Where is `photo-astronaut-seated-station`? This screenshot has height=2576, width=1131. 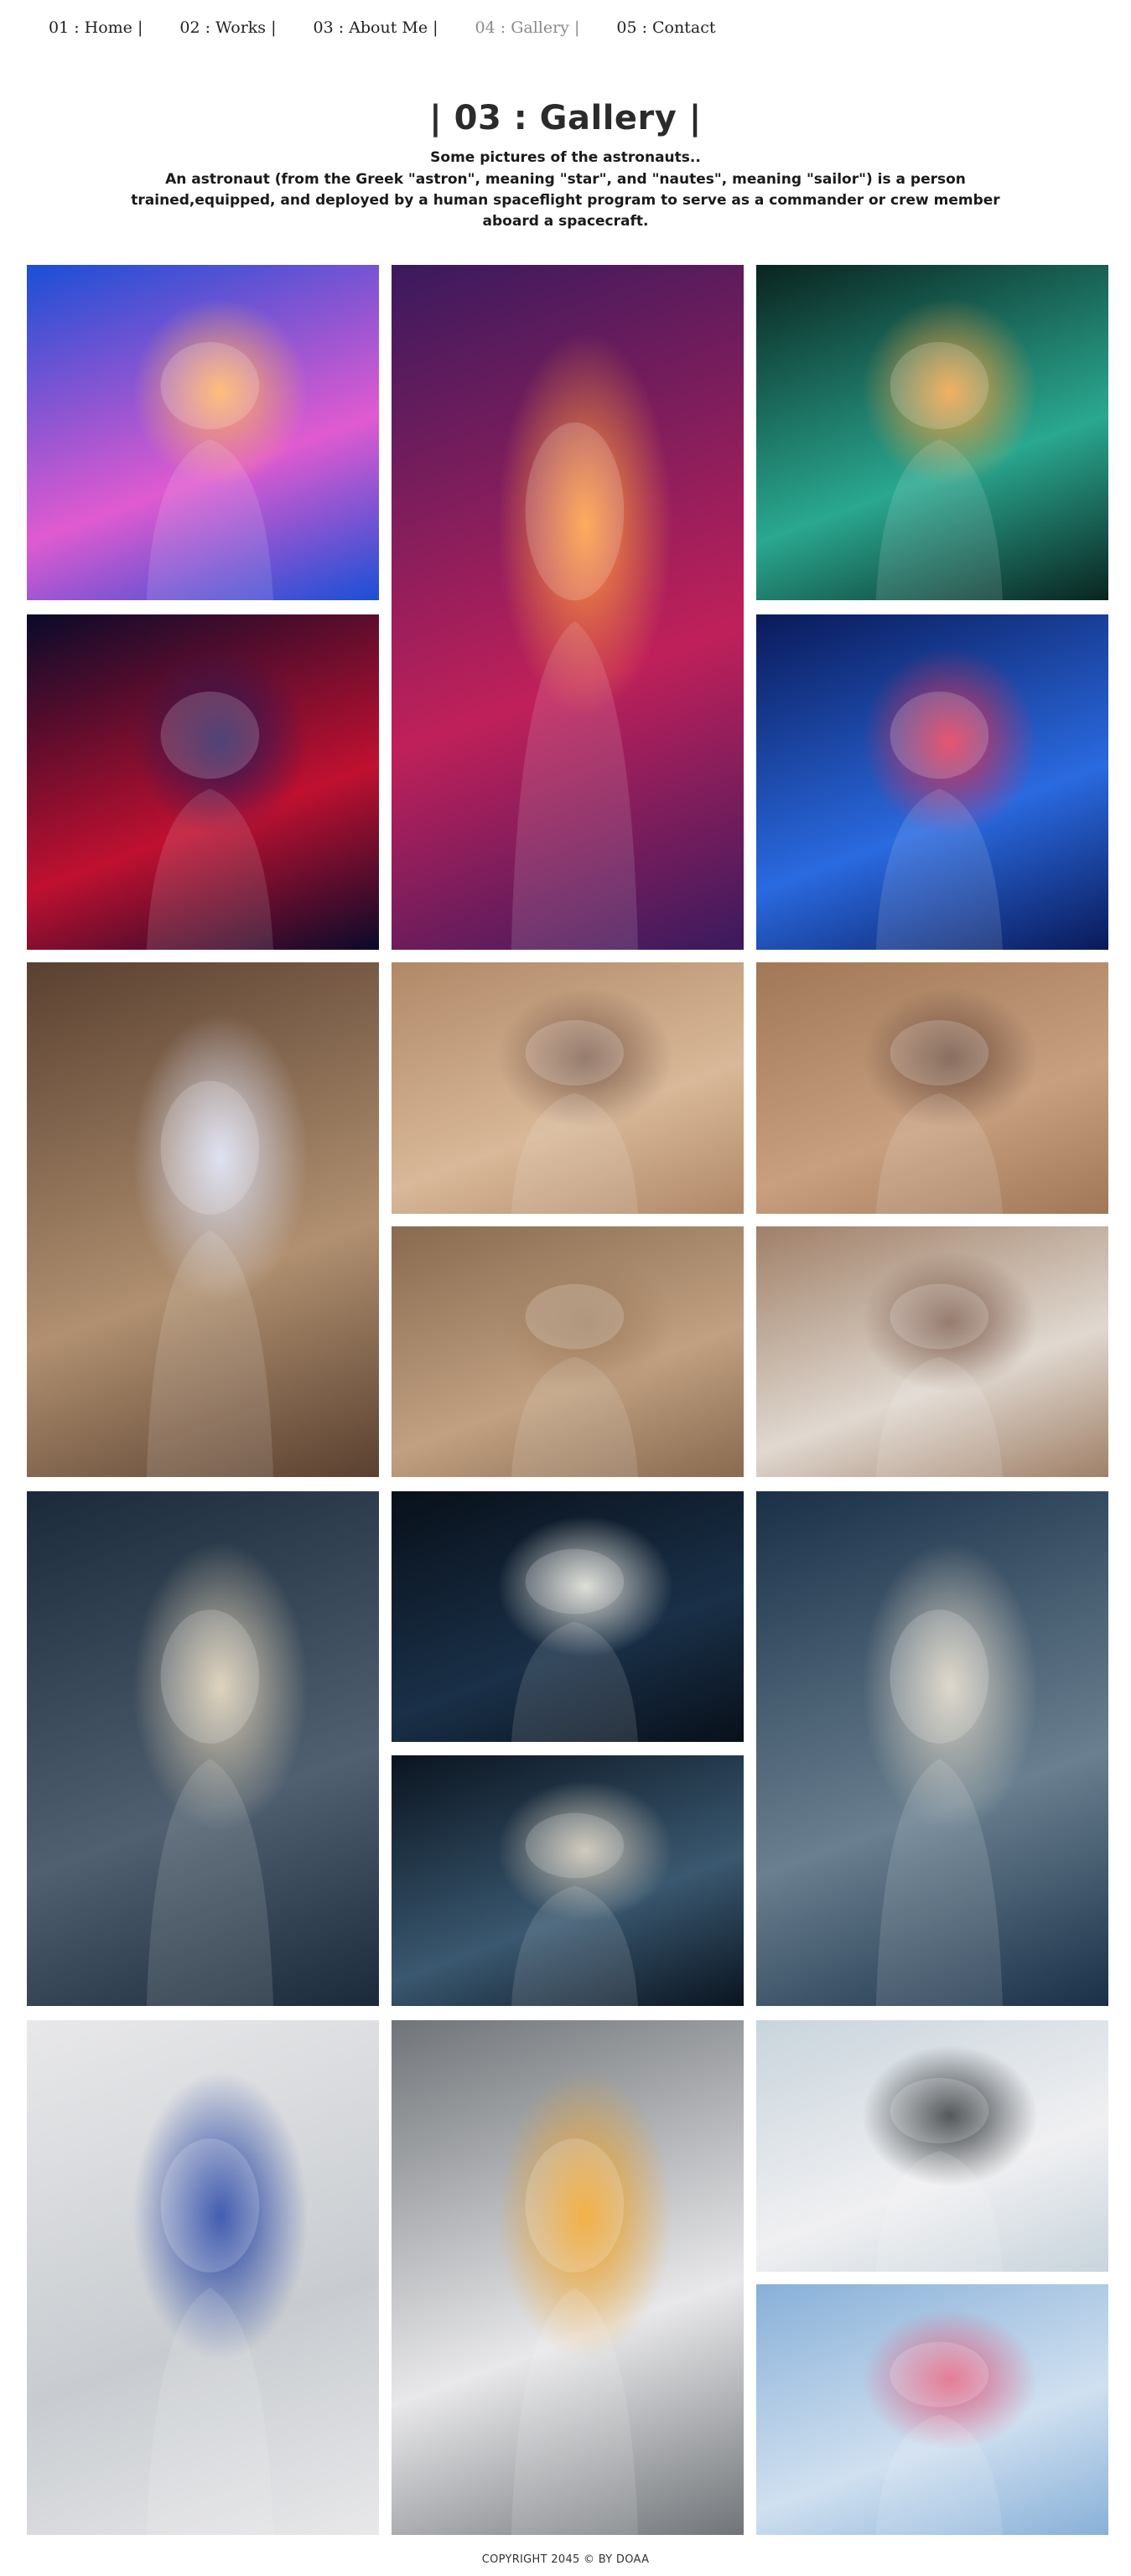 photo-astronaut-seated-station is located at coordinates (568, 2277).